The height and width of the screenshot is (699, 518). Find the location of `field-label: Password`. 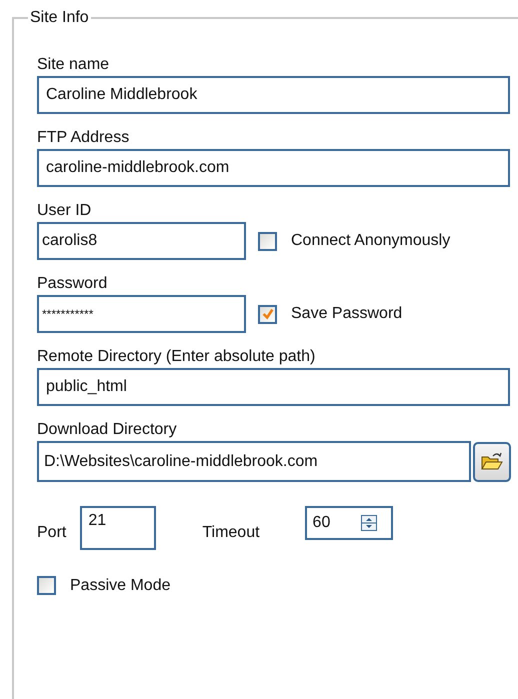

field-label: Password is located at coordinates (72, 284).